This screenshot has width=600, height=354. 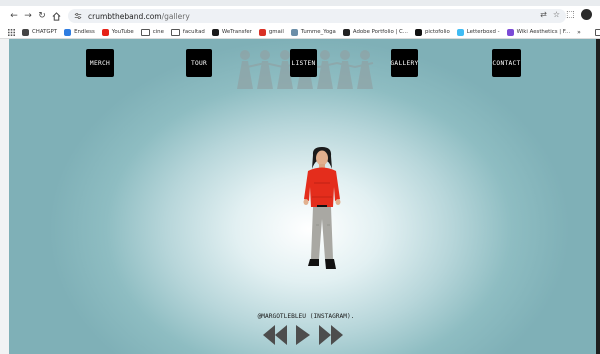 I want to click on address-bar: crumbtheband.com/gallery ⇄ ☆, so click(x=317, y=16).